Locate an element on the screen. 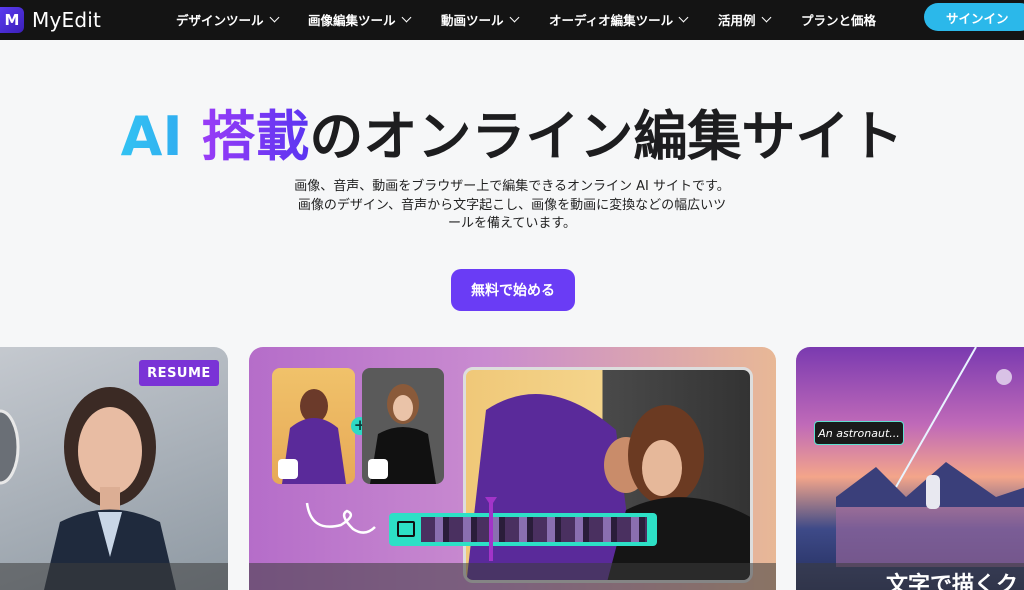  logo: M MyEdit is located at coordinates (50, 20).